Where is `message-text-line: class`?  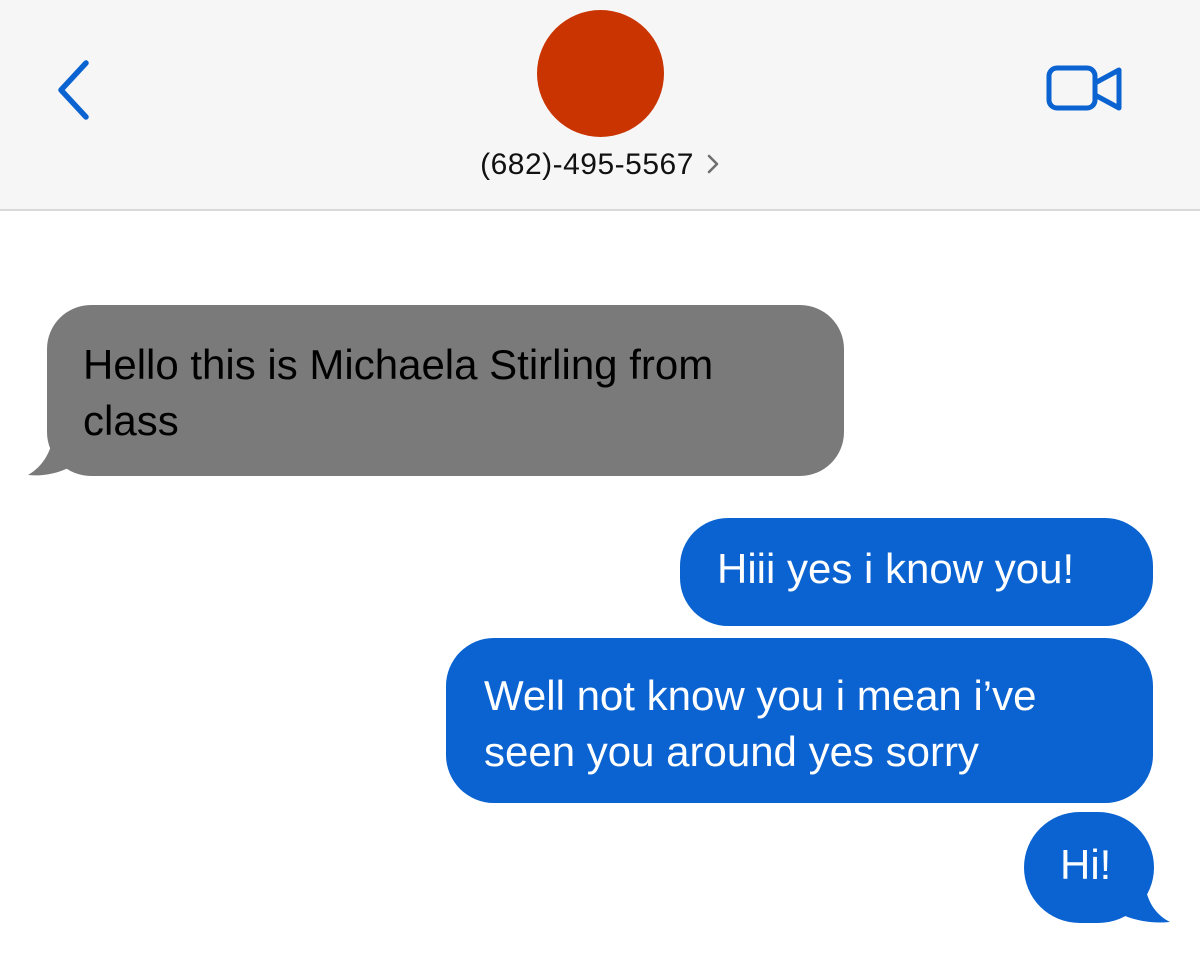 message-text-line: class is located at coordinates (131, 420).